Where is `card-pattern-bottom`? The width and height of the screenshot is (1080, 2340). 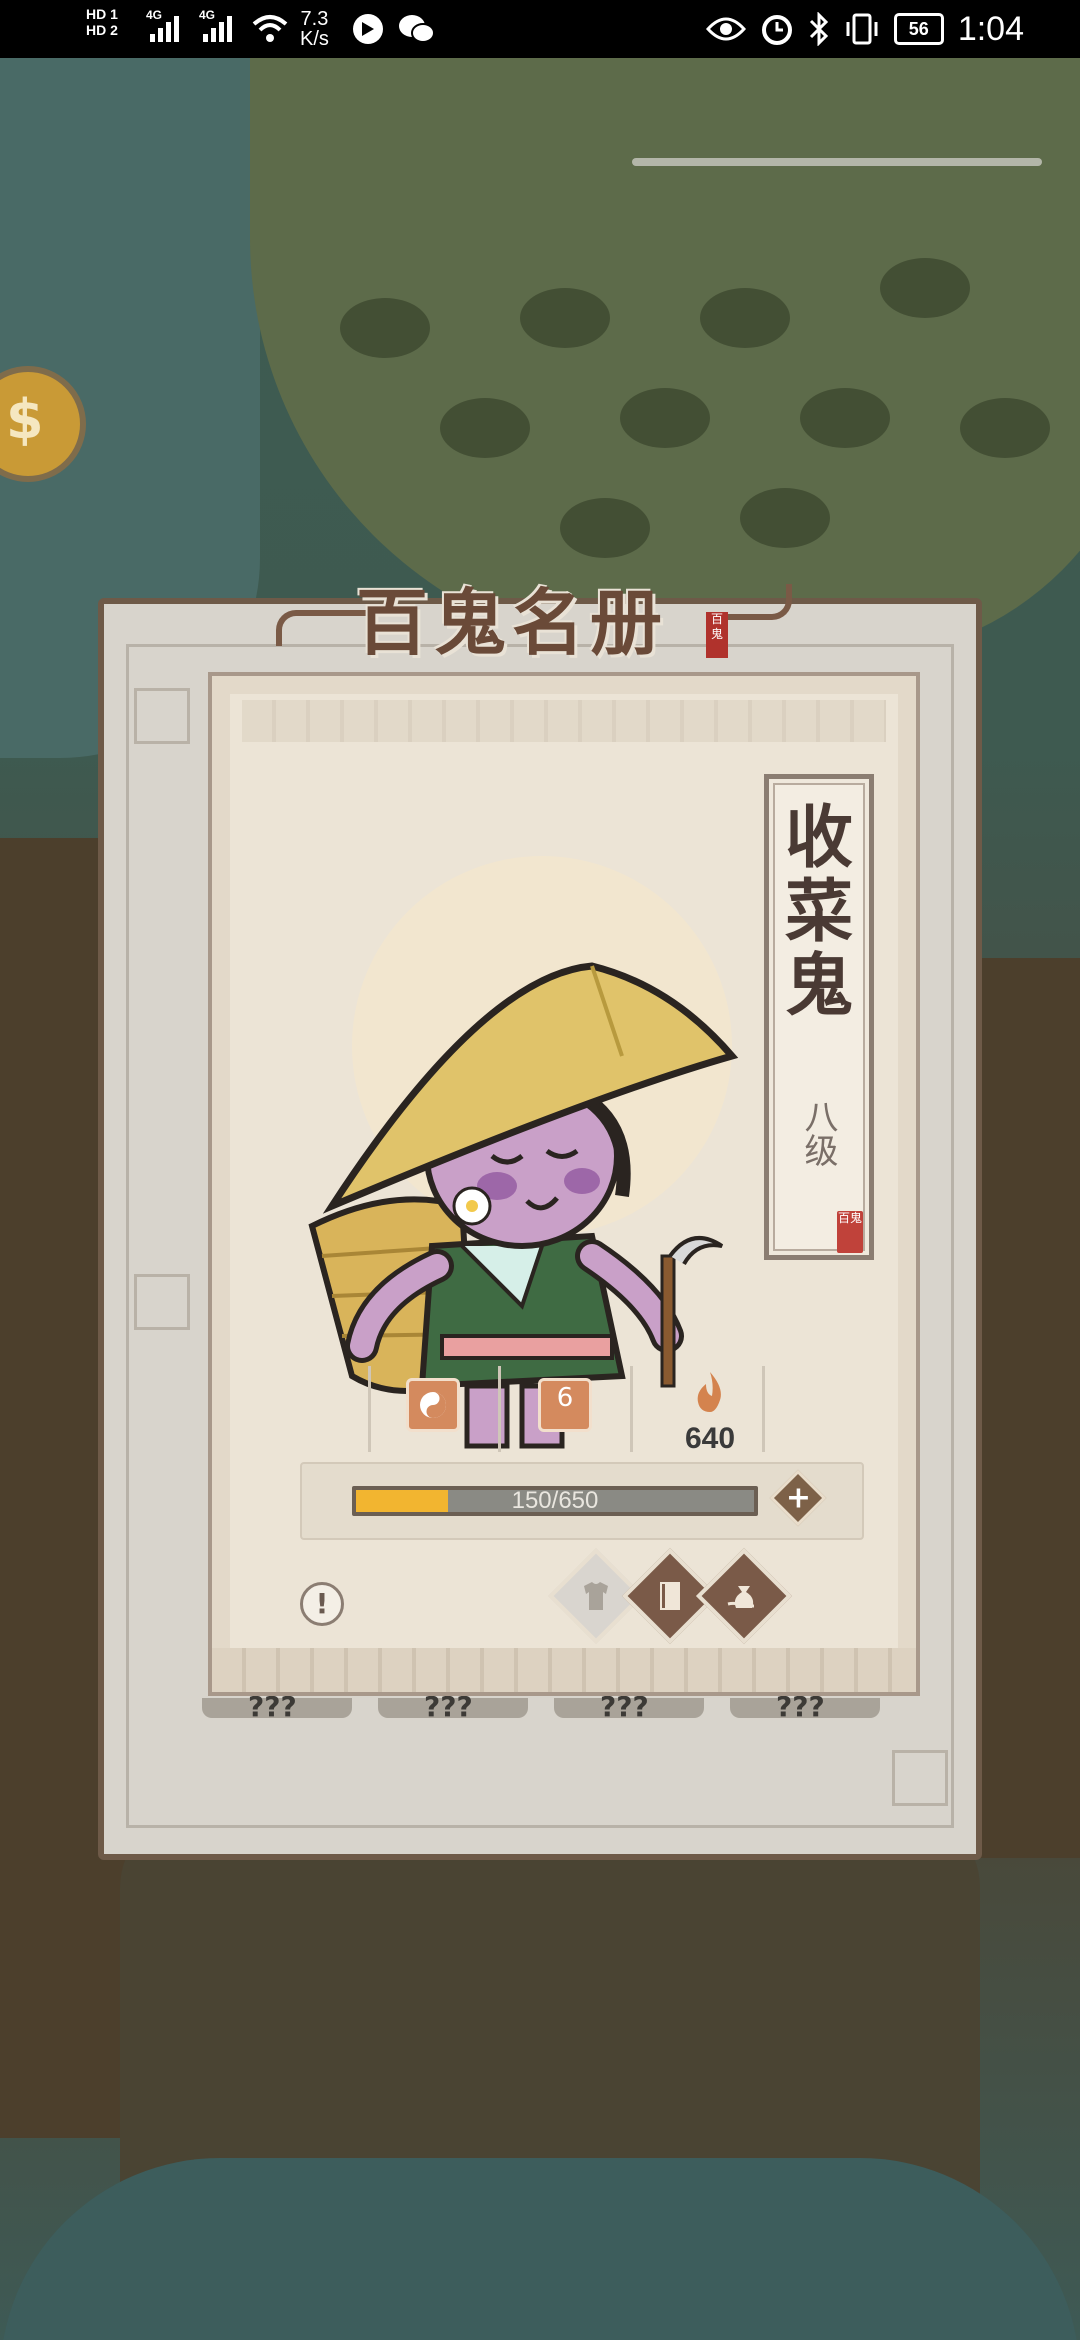 card-pattern-bottom is located at coordinates (564, 1670).